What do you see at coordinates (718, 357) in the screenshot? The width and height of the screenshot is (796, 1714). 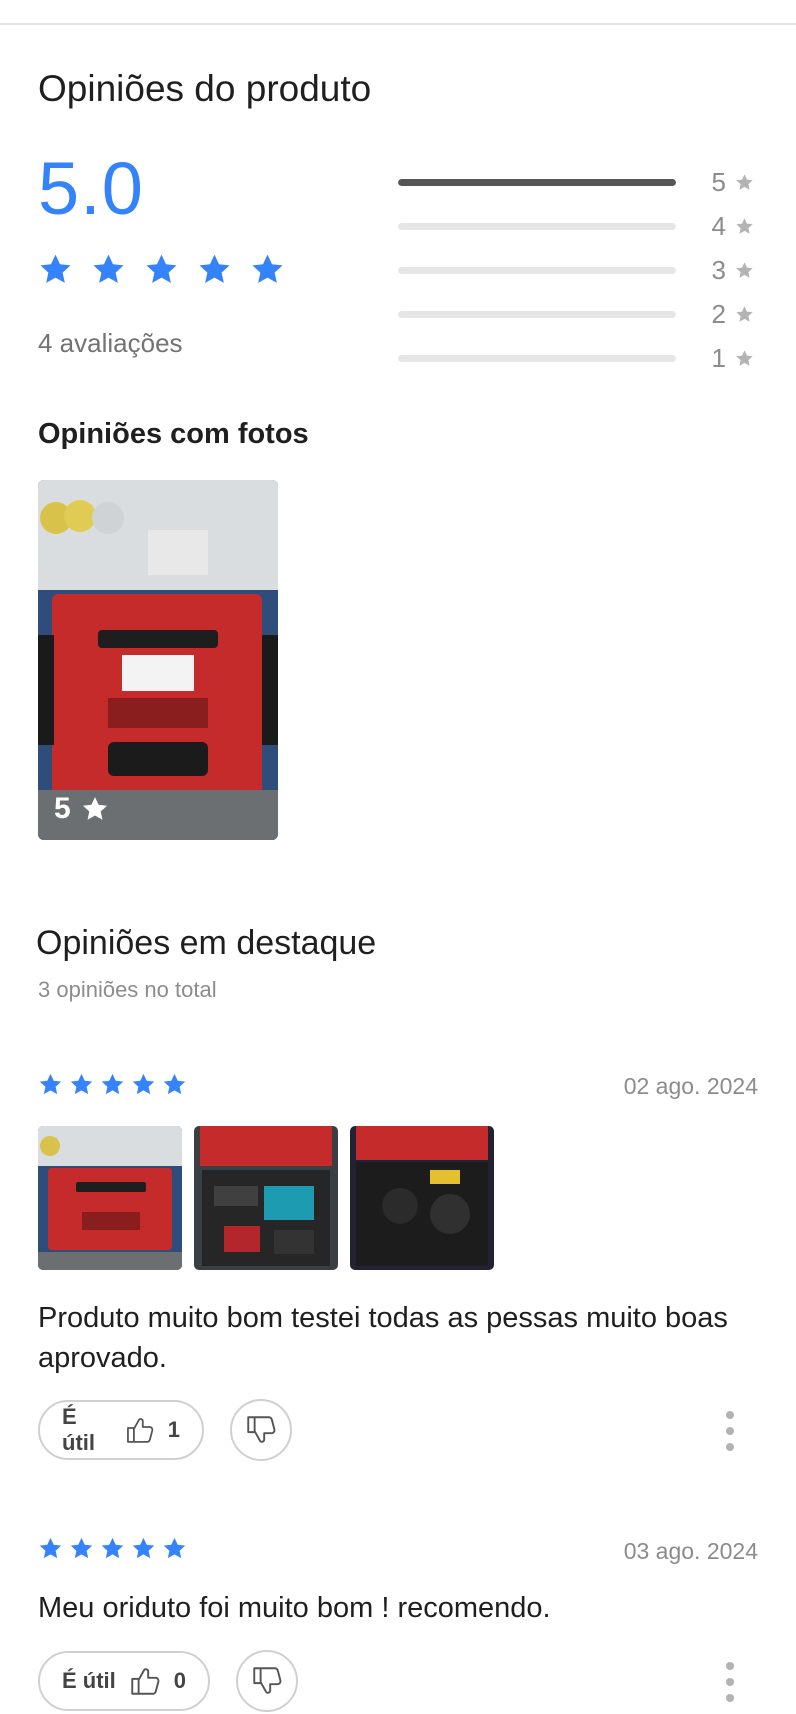 I see `distribution-label: 1` at bounding box center [718, 357].